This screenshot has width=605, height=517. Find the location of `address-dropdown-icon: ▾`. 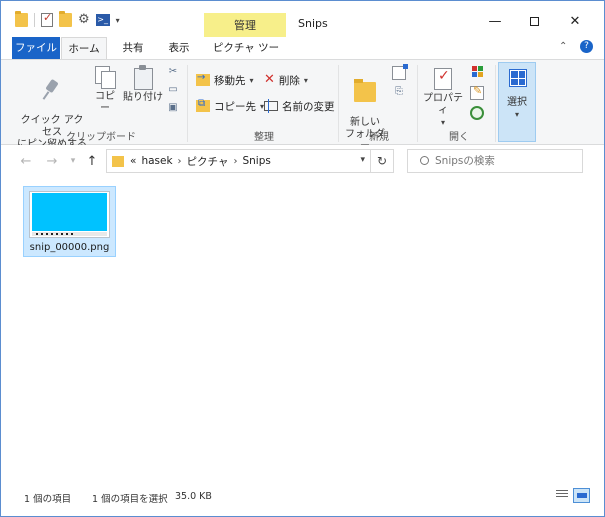

address-dropdown-icon: ▾ is located at coordinates (362, 160).